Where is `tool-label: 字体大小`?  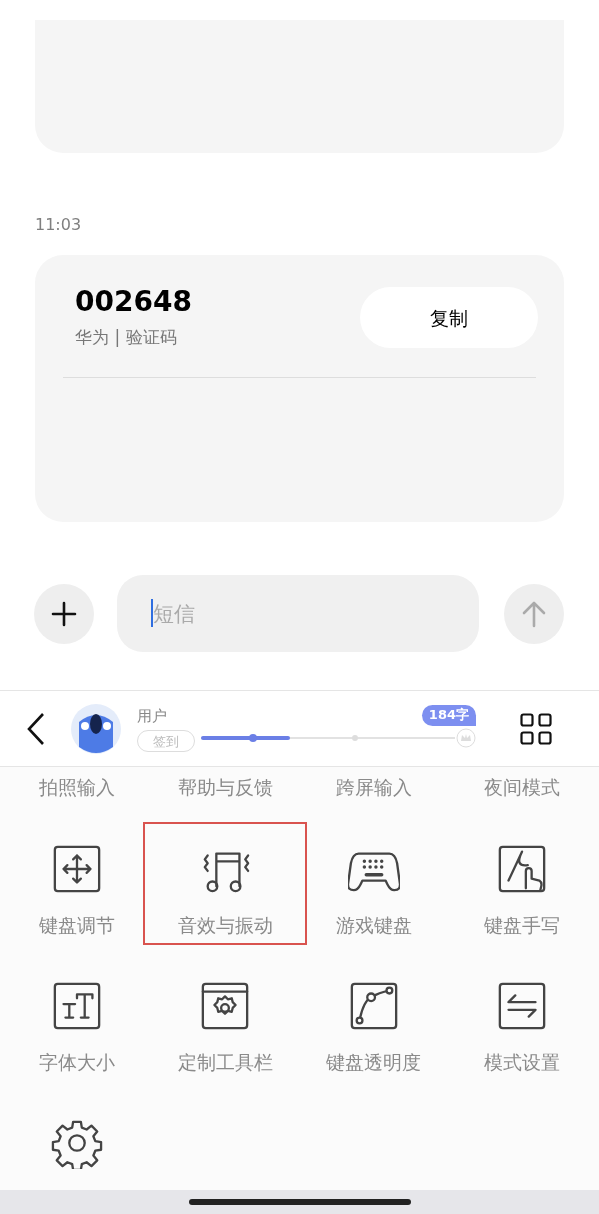
tool-label: 字体大小 is located at coordinates (77, 1062).